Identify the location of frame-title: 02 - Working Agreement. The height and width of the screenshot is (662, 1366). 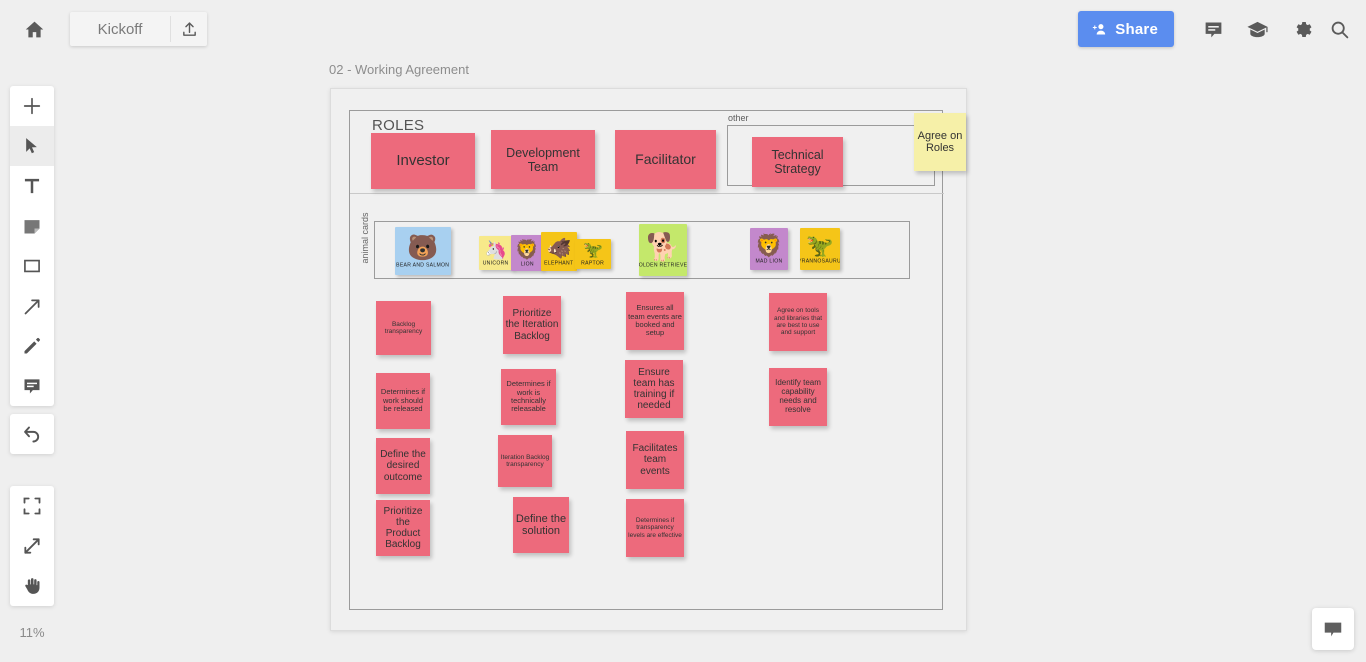
(399, 69).